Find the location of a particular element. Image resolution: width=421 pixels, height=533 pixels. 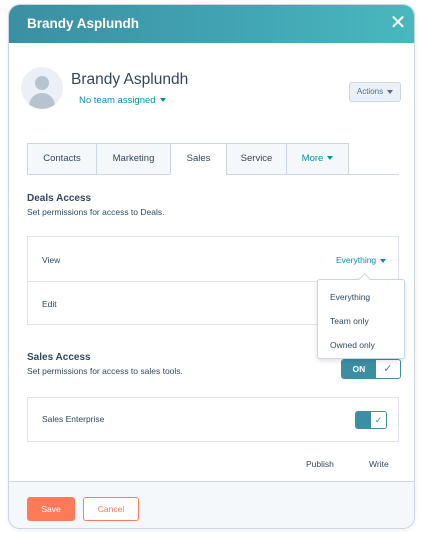

toggle-on-label: ON is located at coordinates (359, 369).